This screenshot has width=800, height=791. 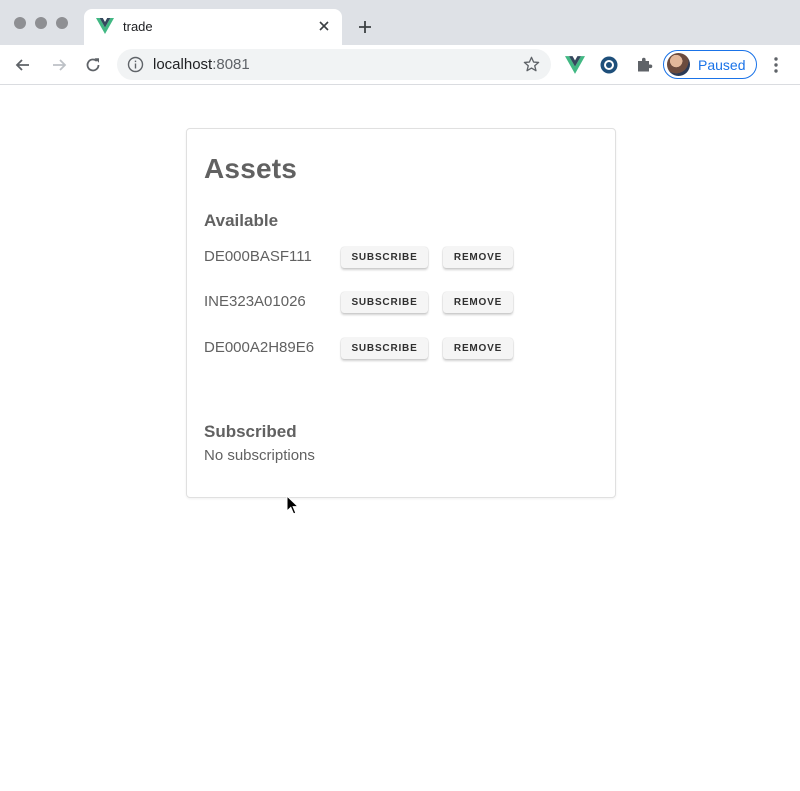 I want to click on address-bar: localhost:8081, so click(x=334, y=64).